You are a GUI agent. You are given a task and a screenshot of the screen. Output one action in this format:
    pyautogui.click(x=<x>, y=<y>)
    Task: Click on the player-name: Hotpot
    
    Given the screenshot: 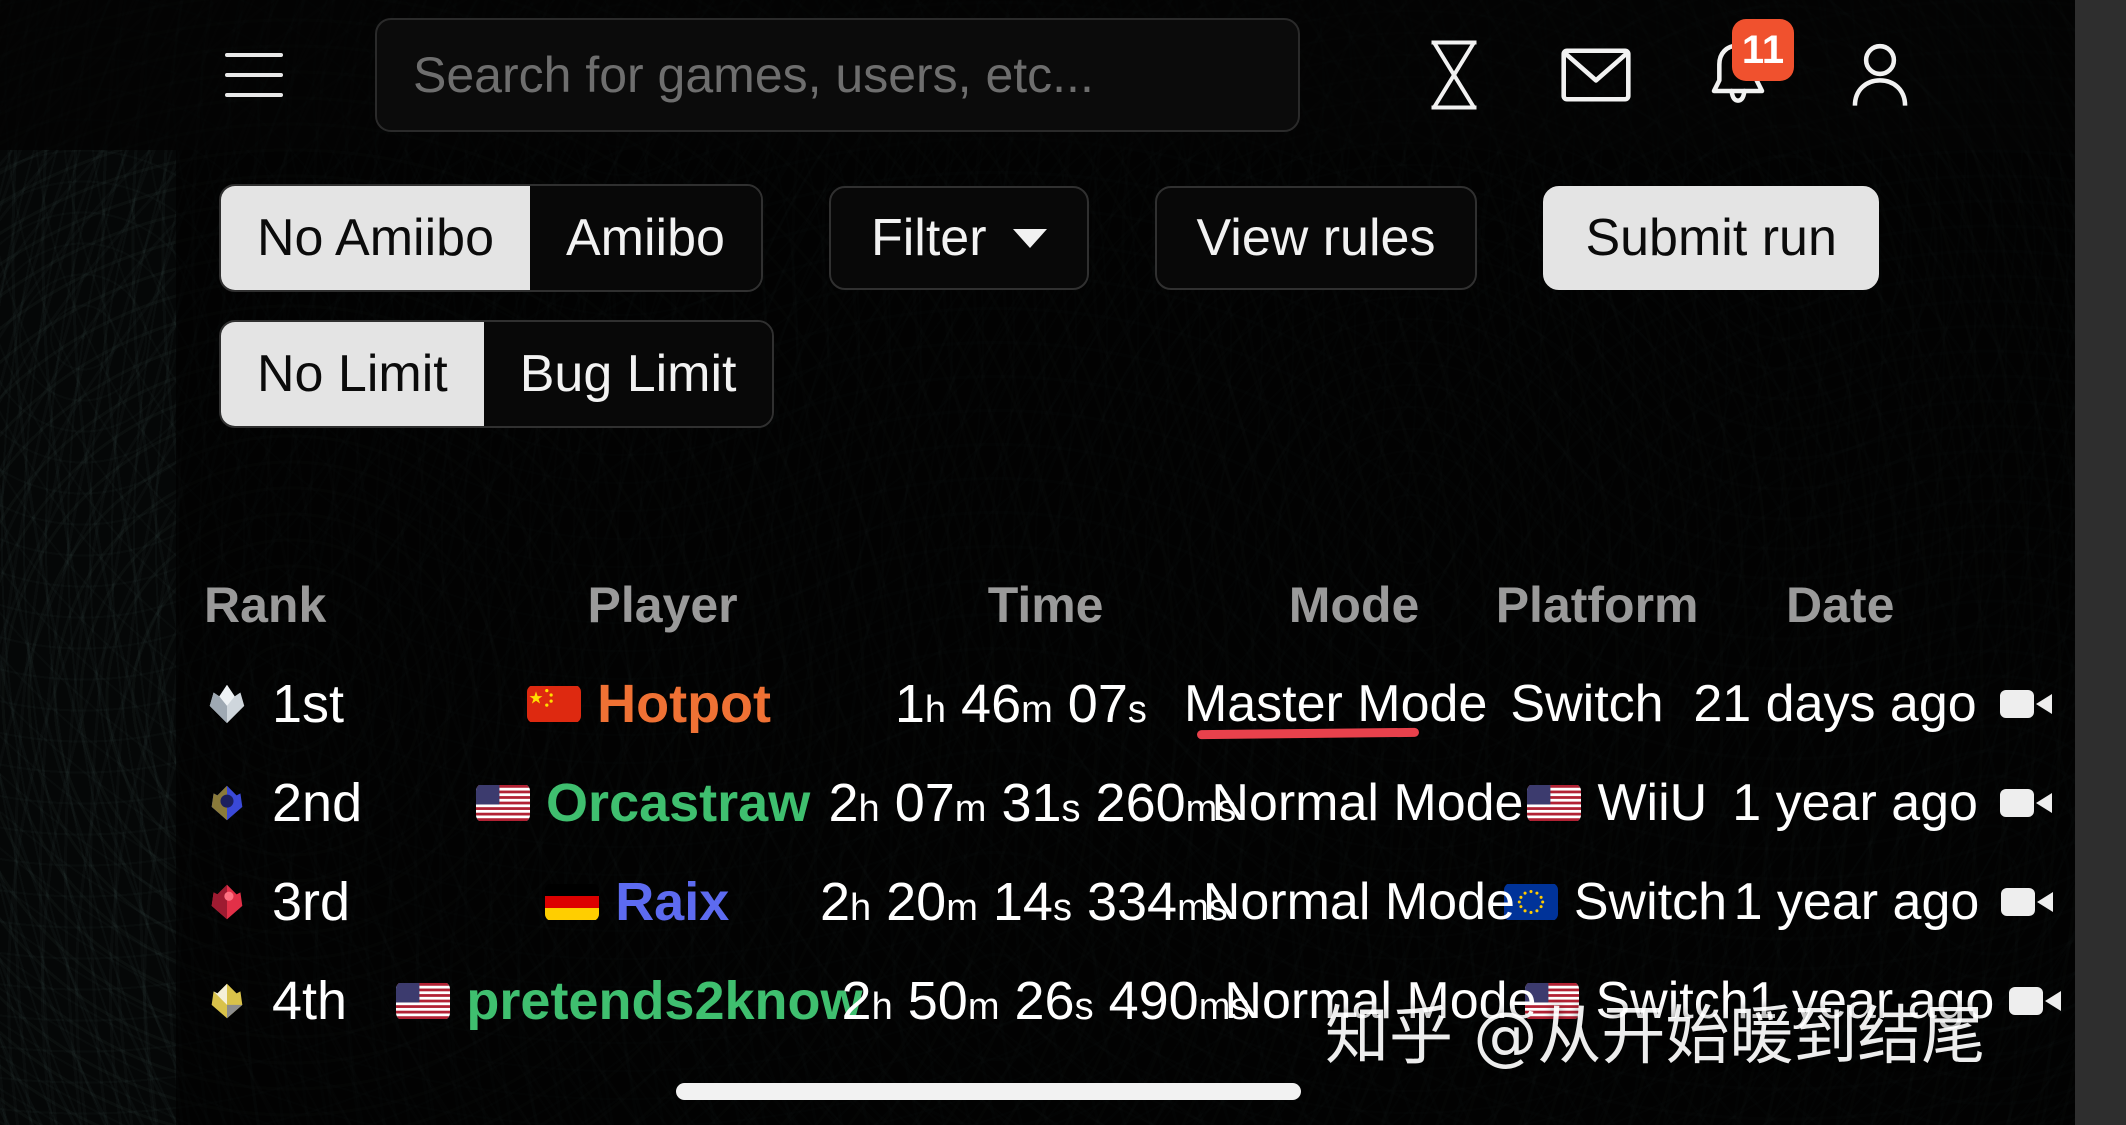 What is the action you would take?
    pyautogui.click(x=684, y=704)
    